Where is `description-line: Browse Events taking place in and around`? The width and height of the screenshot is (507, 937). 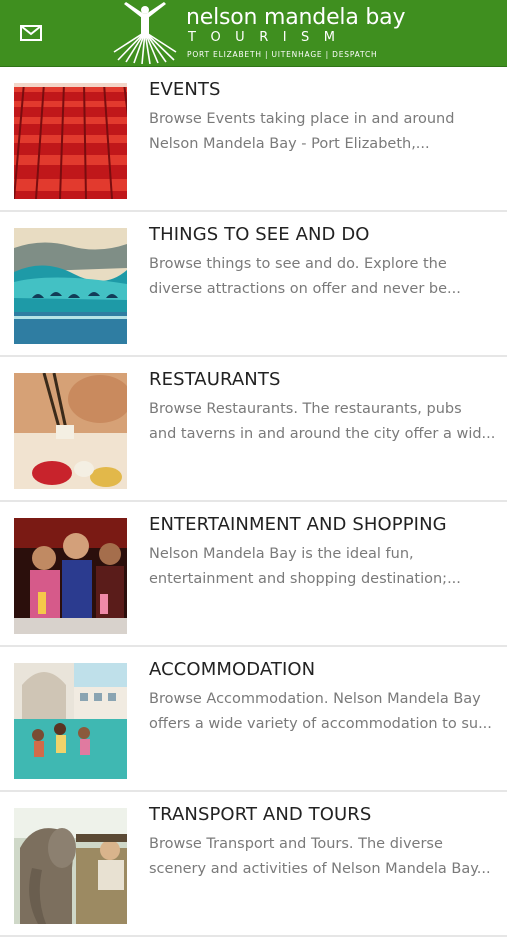 description-line: Browse Events taking place in and around is located at coordinates (302, 119).